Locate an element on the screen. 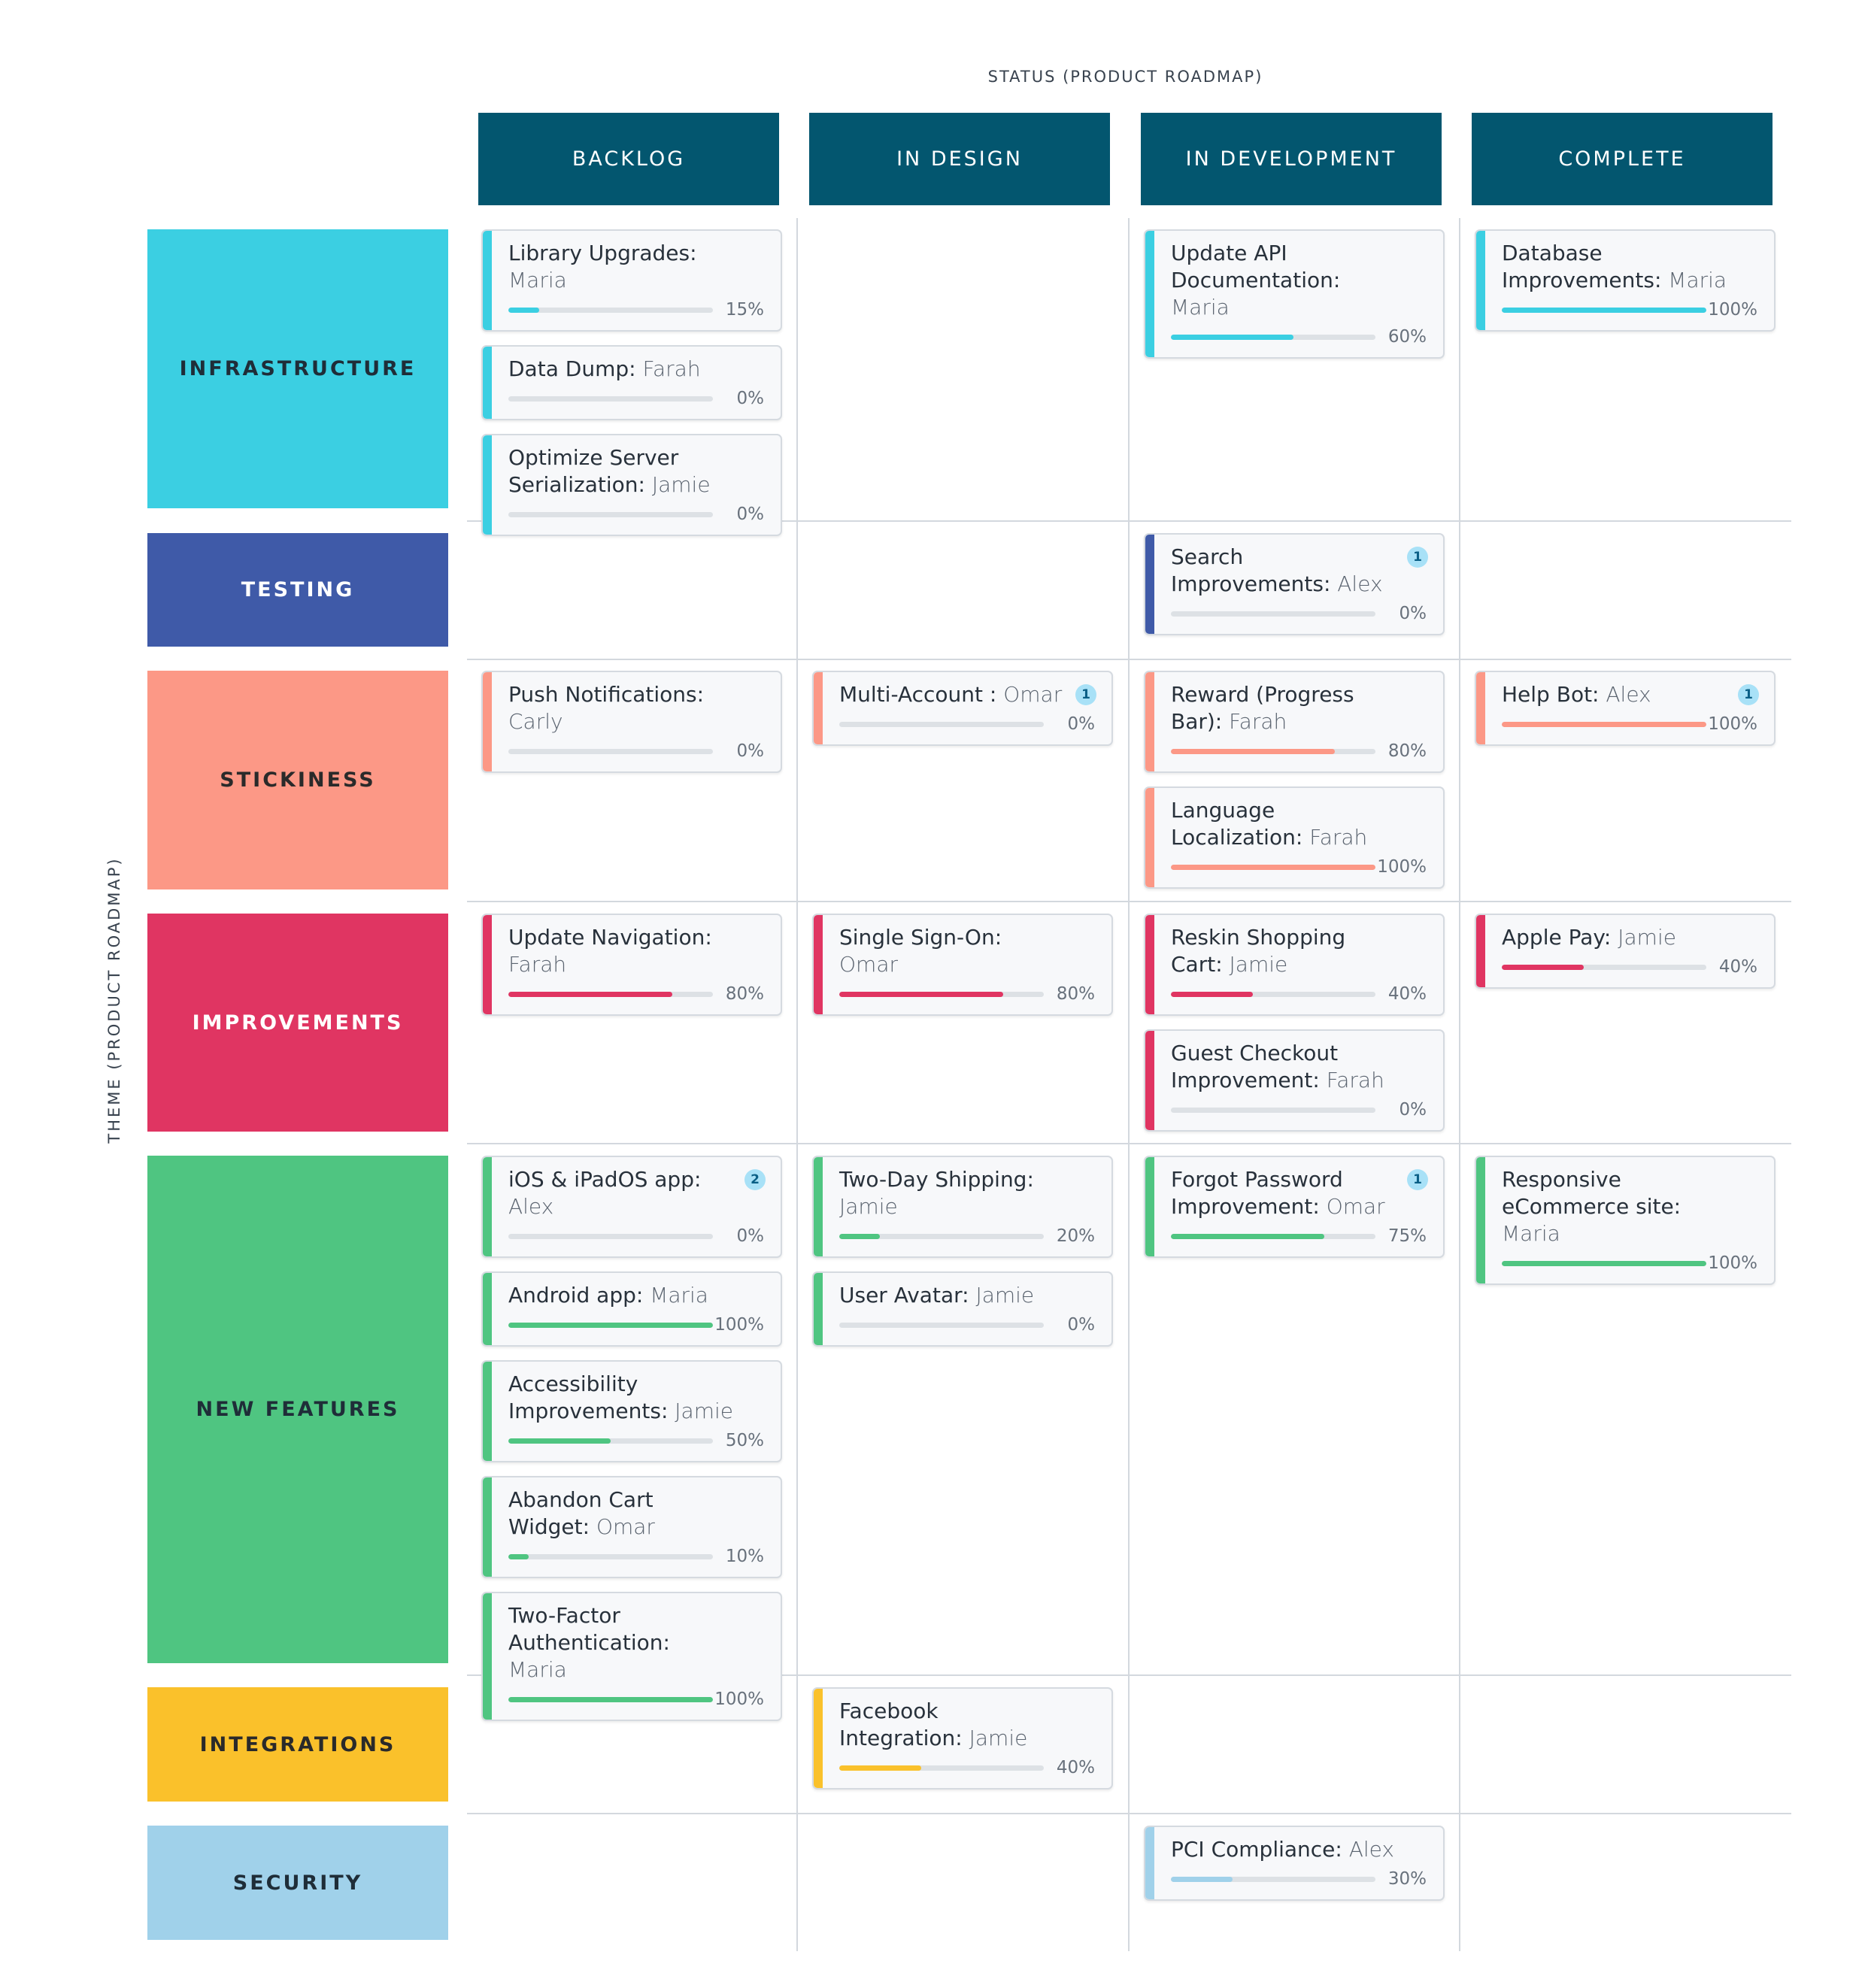 The image size is (1865, 1988). row-header-integrations: INTEGRATIONS is located at coordinates (298, 1744).